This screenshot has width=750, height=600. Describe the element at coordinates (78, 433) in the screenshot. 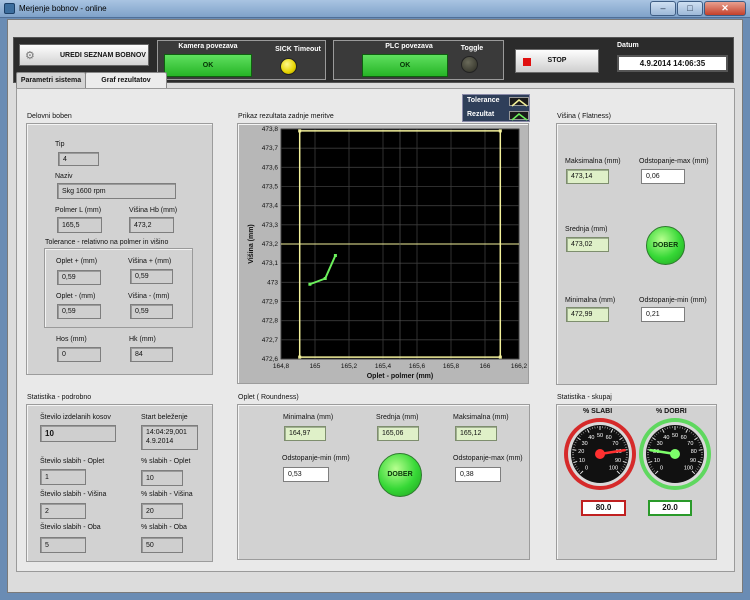

I see `count-field: 10` at that location.